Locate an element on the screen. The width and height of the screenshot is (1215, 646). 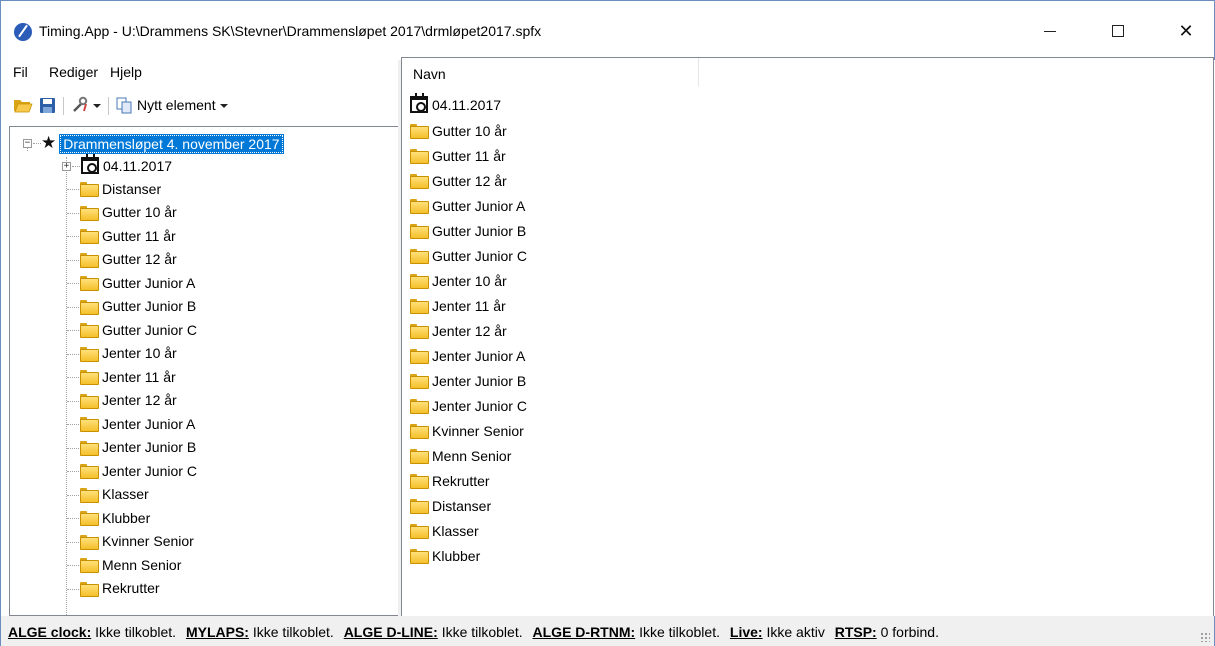
live-link: Live: is located at coordinates (746, 632).